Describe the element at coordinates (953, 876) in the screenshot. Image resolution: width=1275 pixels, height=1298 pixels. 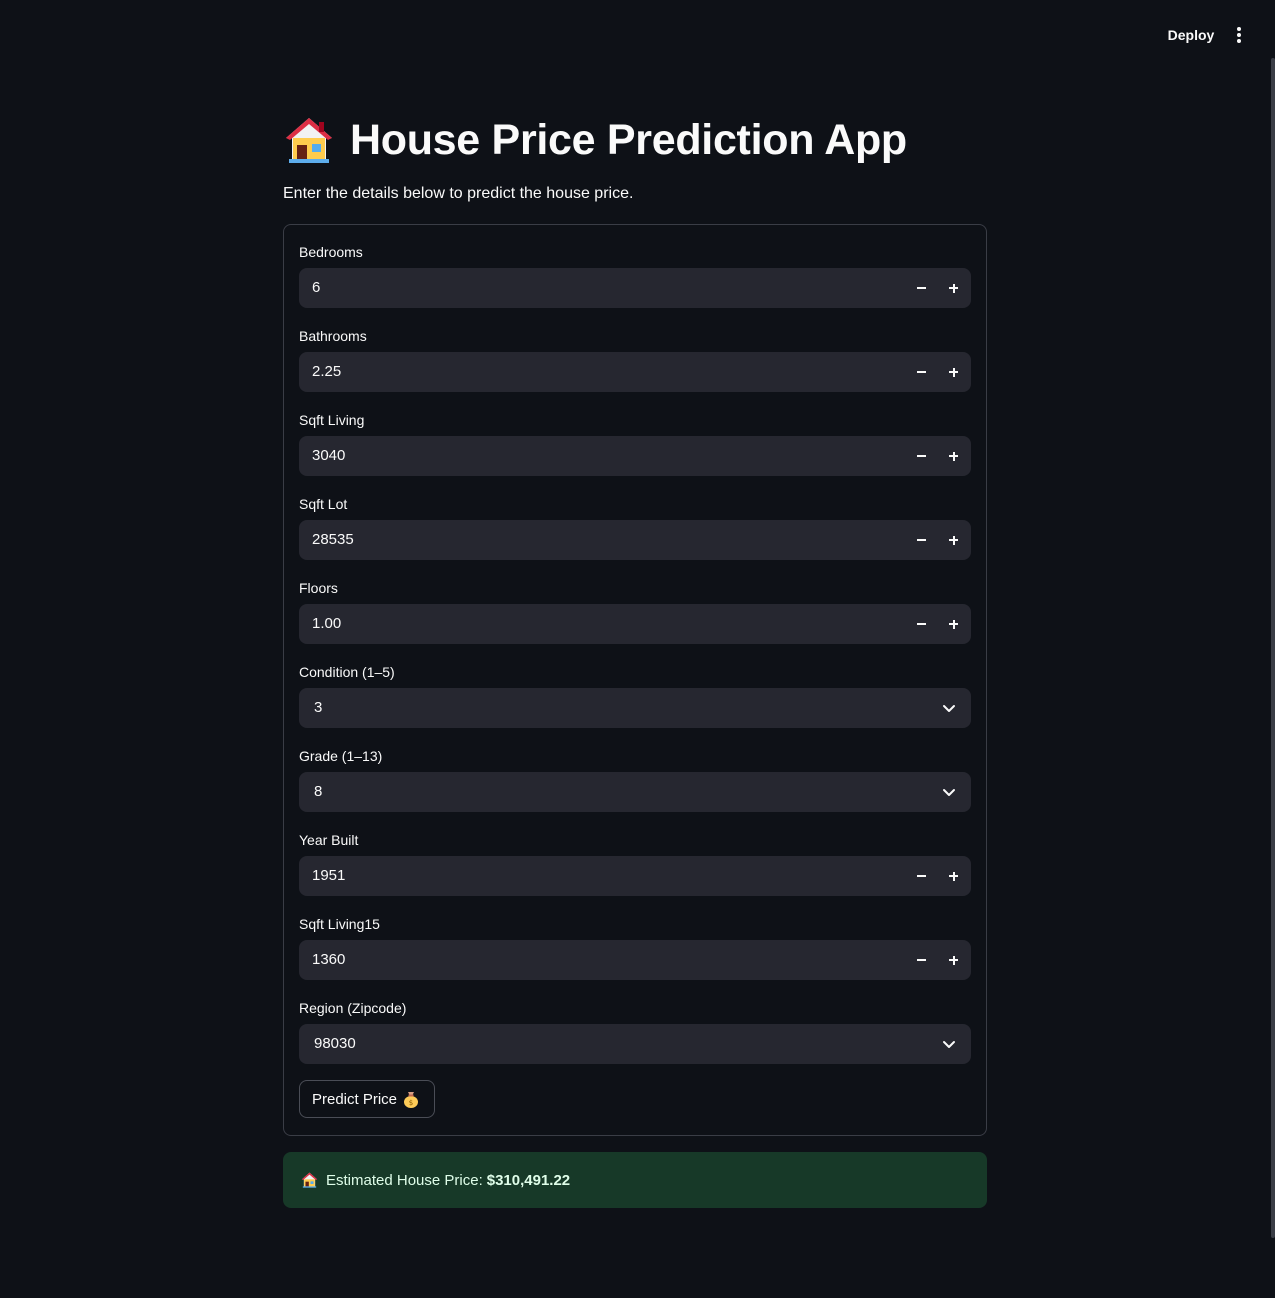
I see `year-built-increment-button` at that location.